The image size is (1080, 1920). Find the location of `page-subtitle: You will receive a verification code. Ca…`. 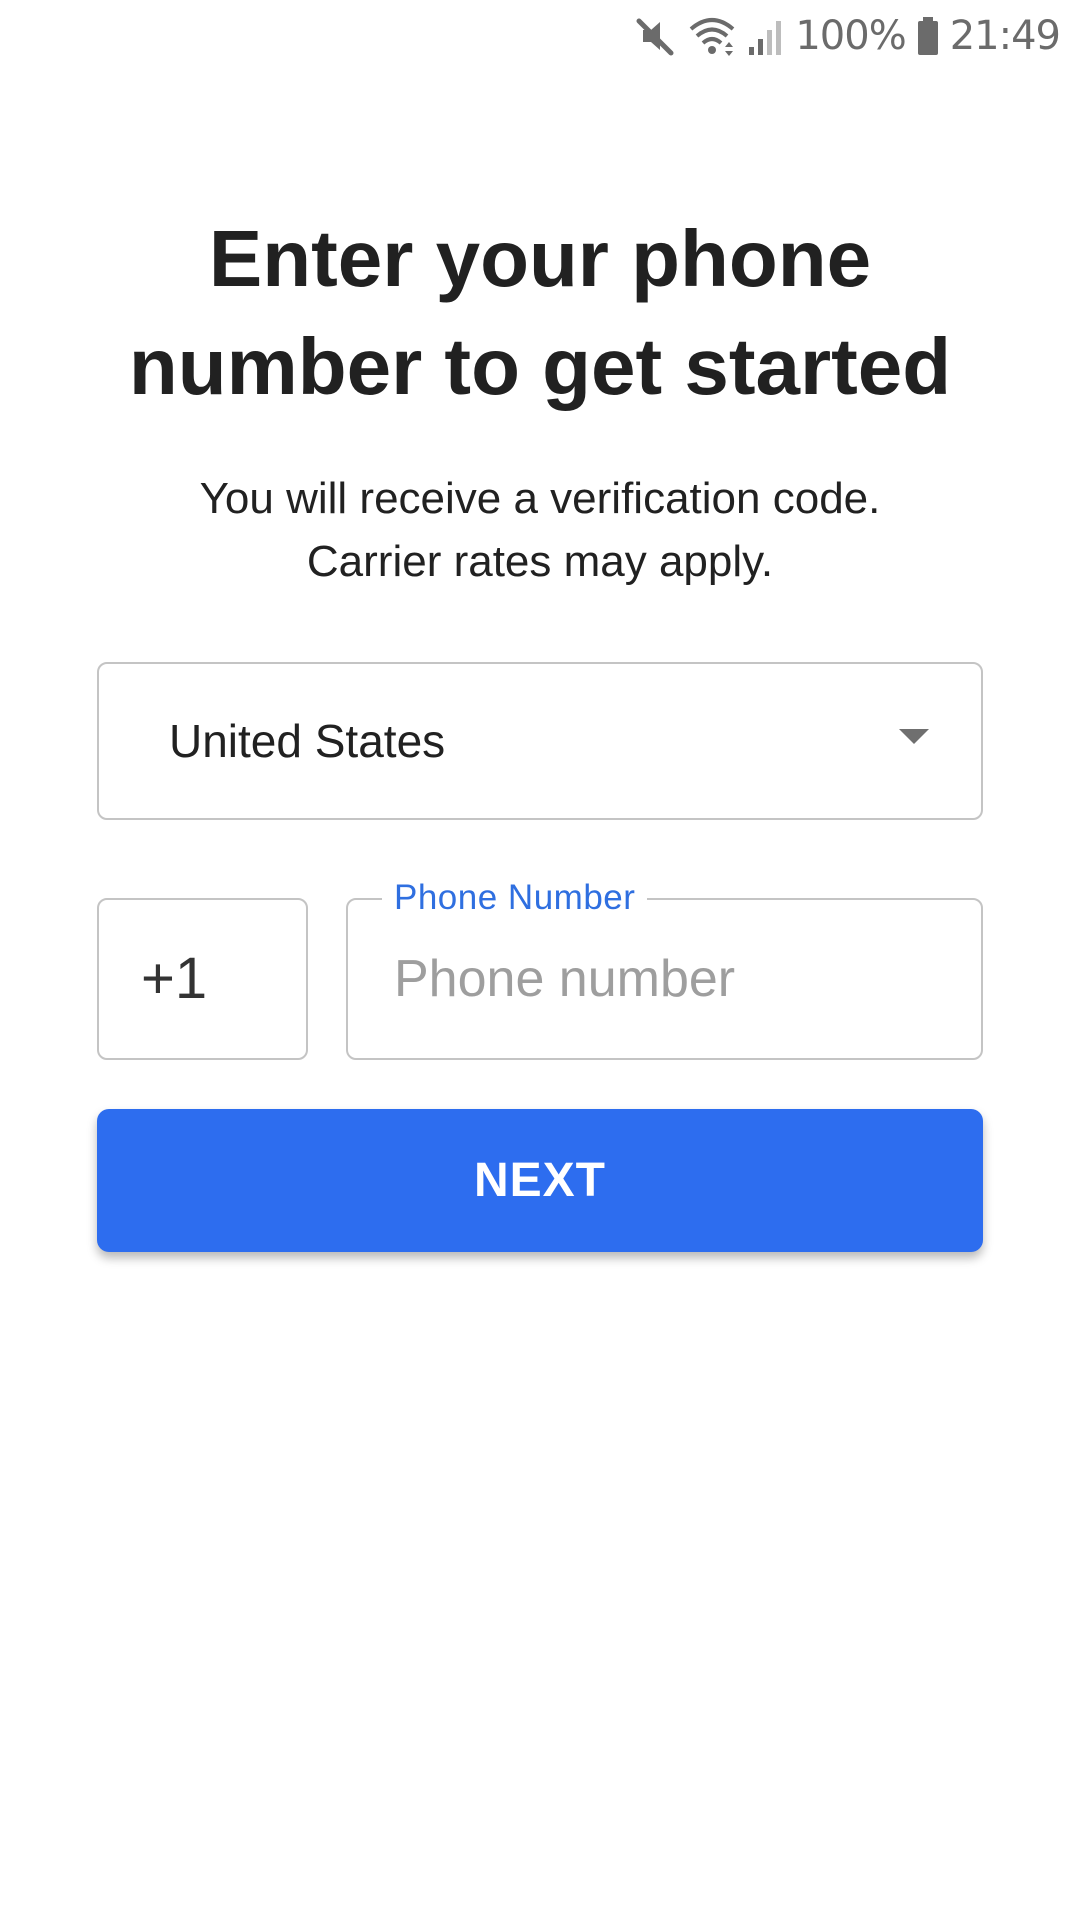

page-subtitle: You will receive a verification code. Ca… is located at coordinates (540, 530).